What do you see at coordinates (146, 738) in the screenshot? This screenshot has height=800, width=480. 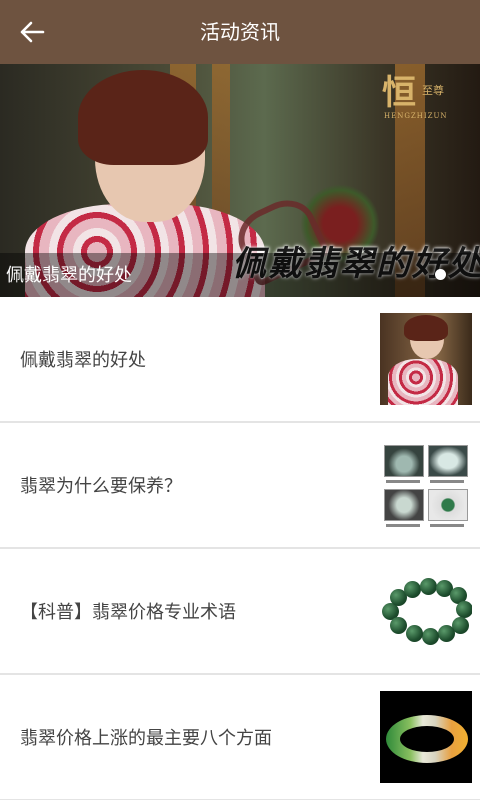 I see `news-title: 翡翠价格上涨的最主要八个方面` at bounding box center [146, 738].